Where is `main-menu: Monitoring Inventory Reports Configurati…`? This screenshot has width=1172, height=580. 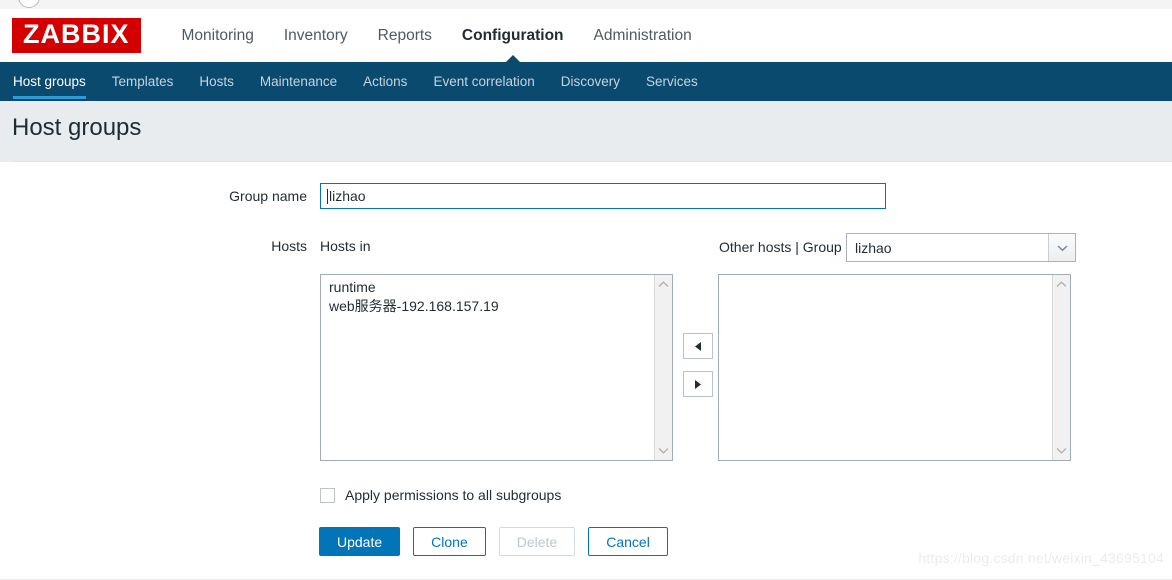 main-menu: Monitoring Inventory Reports Configurati… is located at coordinates (437, 35).